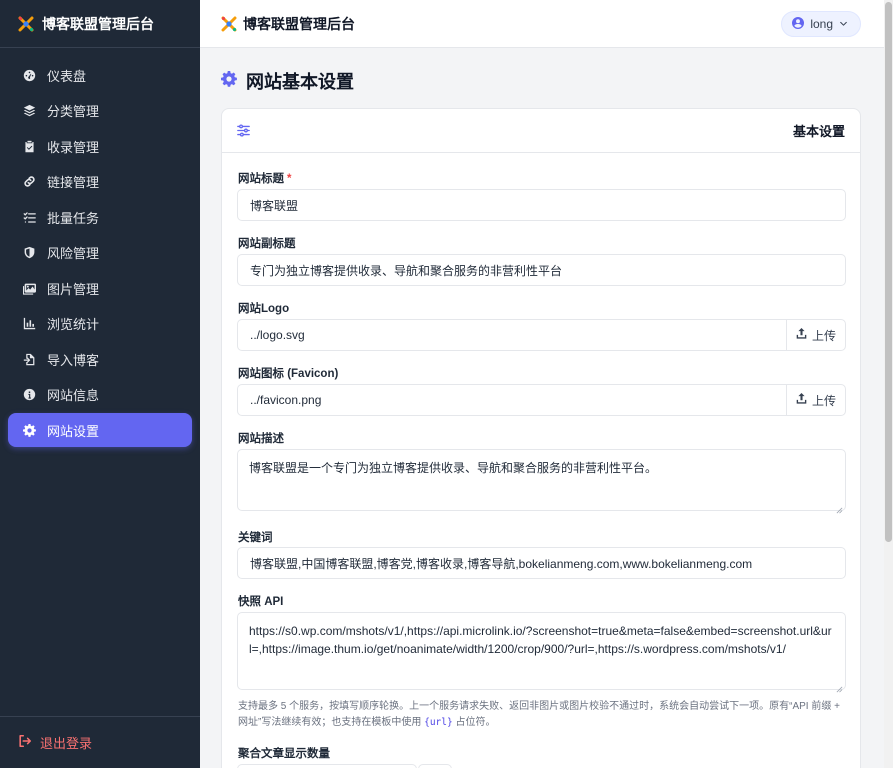 This screenshot has width=893, height=768. Describe the element at coordinates (73, 218) in the screenshot. I see `sidebar-item-label: 批量任务` at that location.